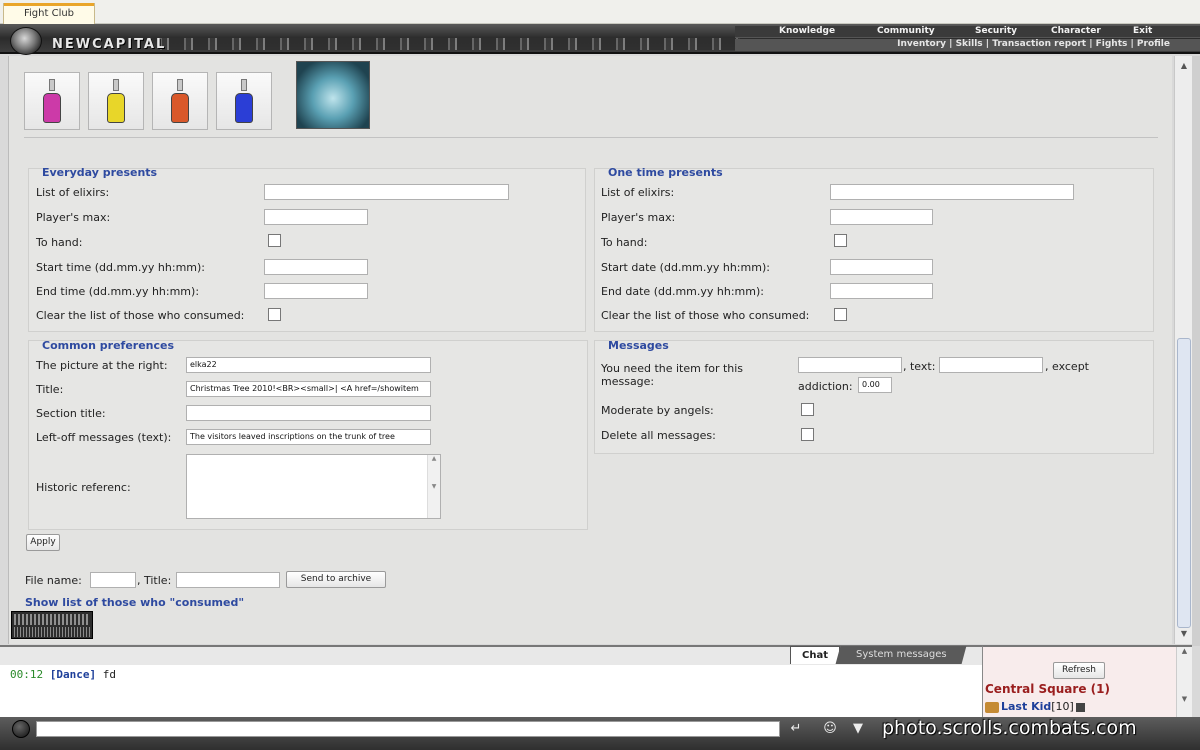 The height and width of the screenshot is (750, 1200). I want to click on tab-system-messages-label: System messages, so click(901, 654).